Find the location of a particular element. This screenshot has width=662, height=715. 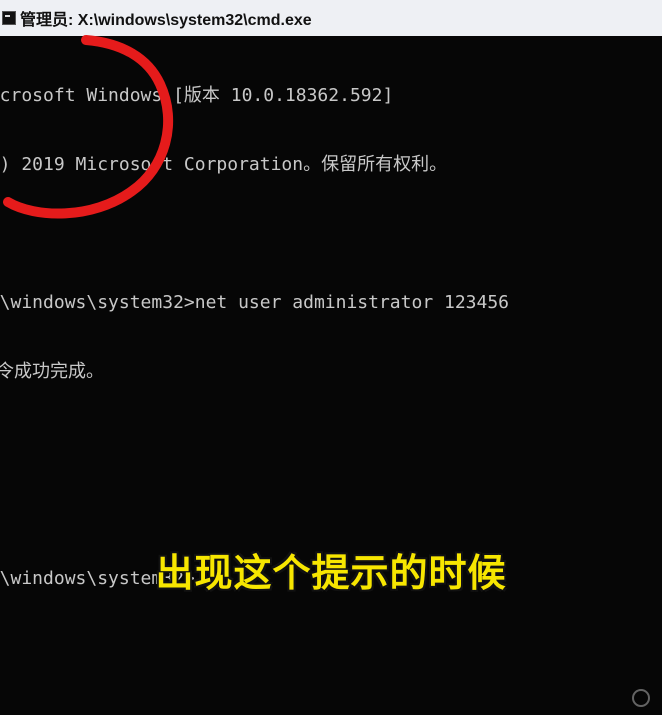

title-bar: 管理员: X:\windows\system32\cmd.exe is located at coordinates (331, 18).